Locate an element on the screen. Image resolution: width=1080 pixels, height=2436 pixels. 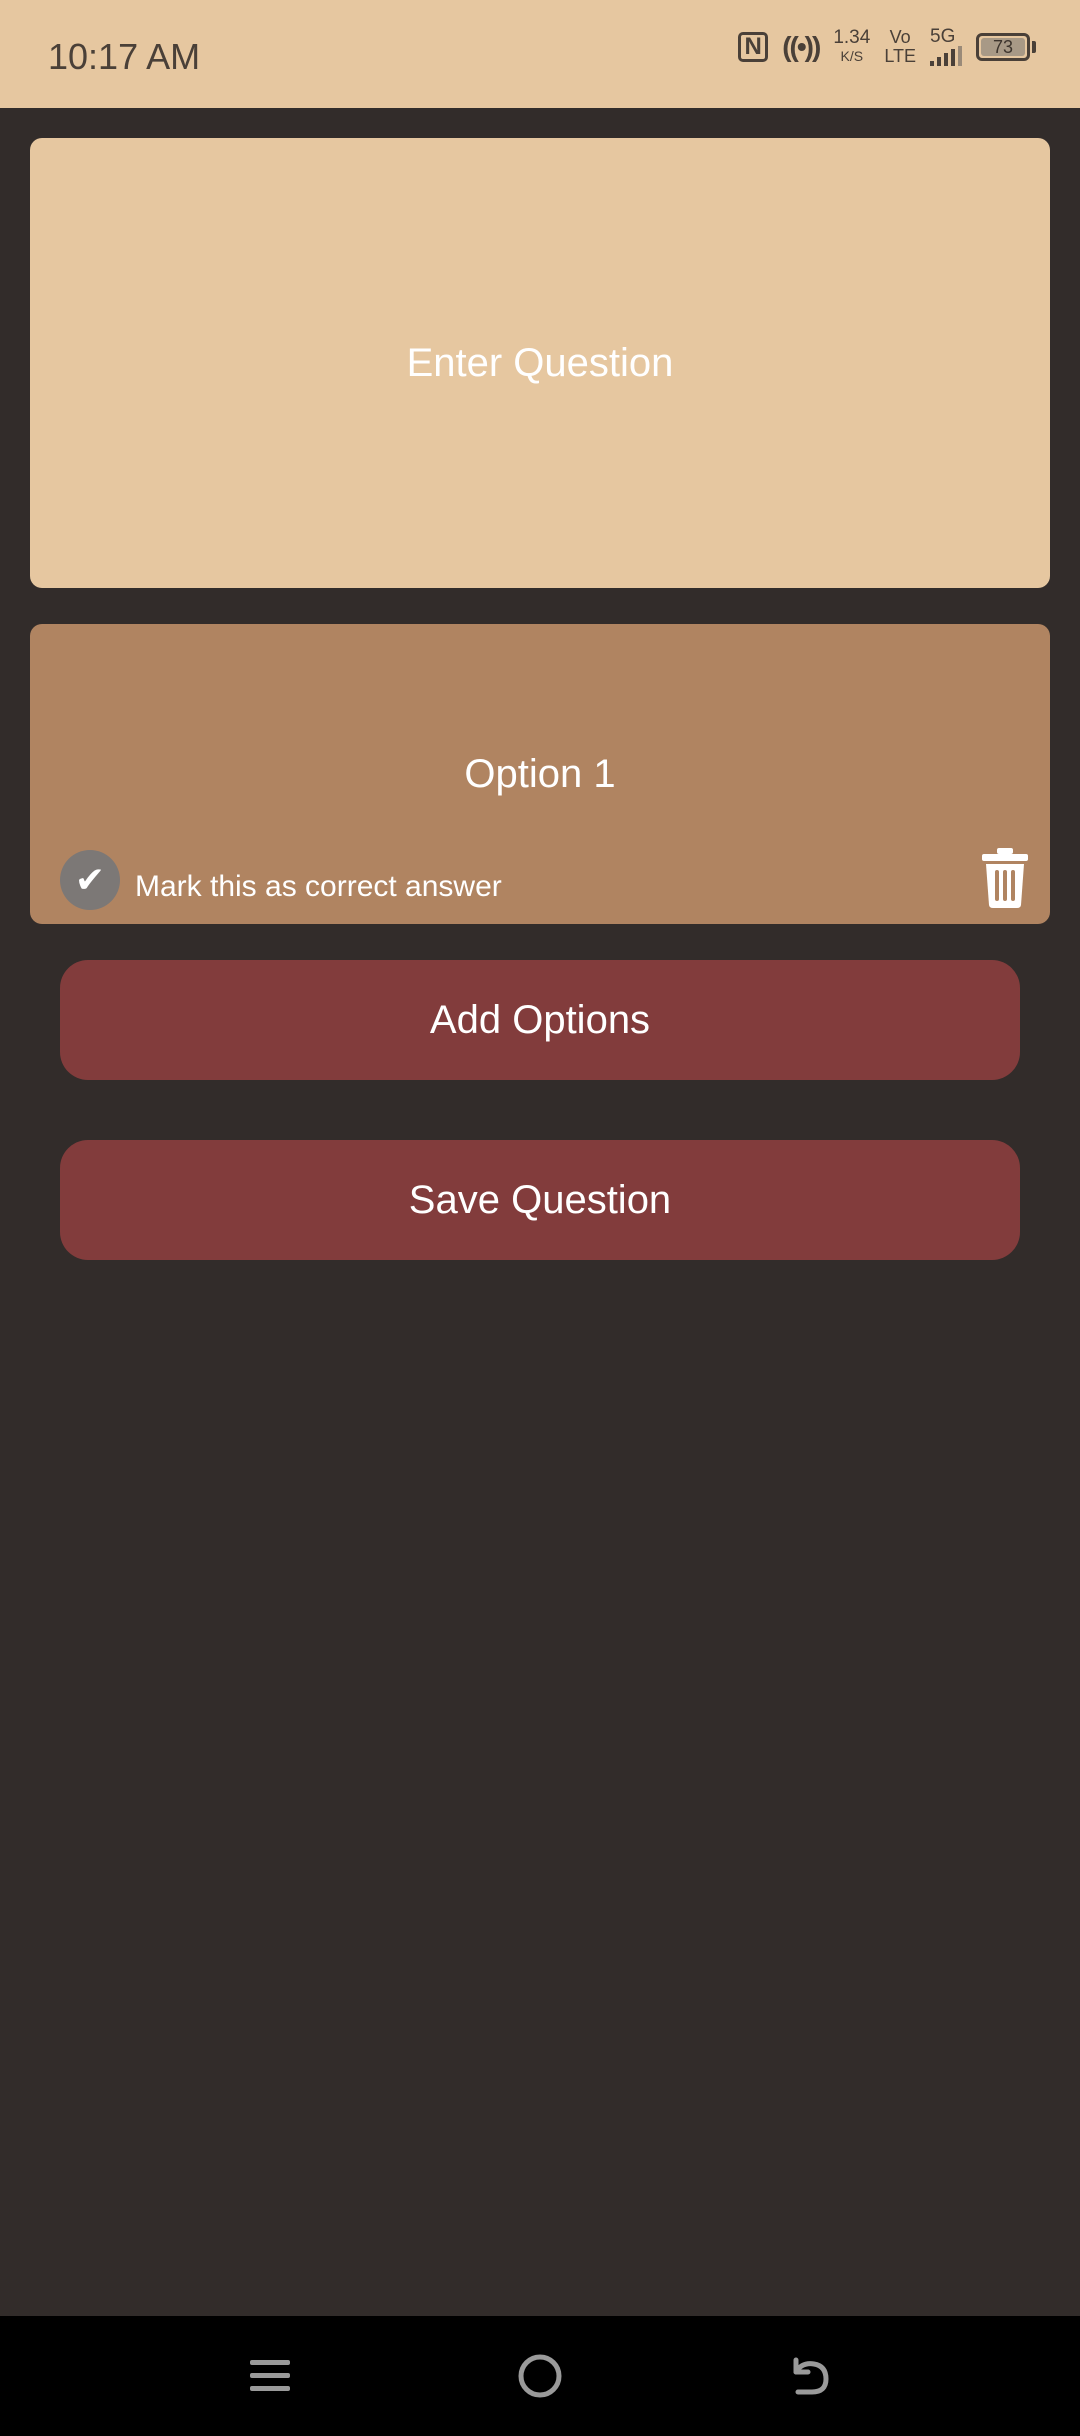
status-time: 10:17 AM is located at coordinates (124, 56).